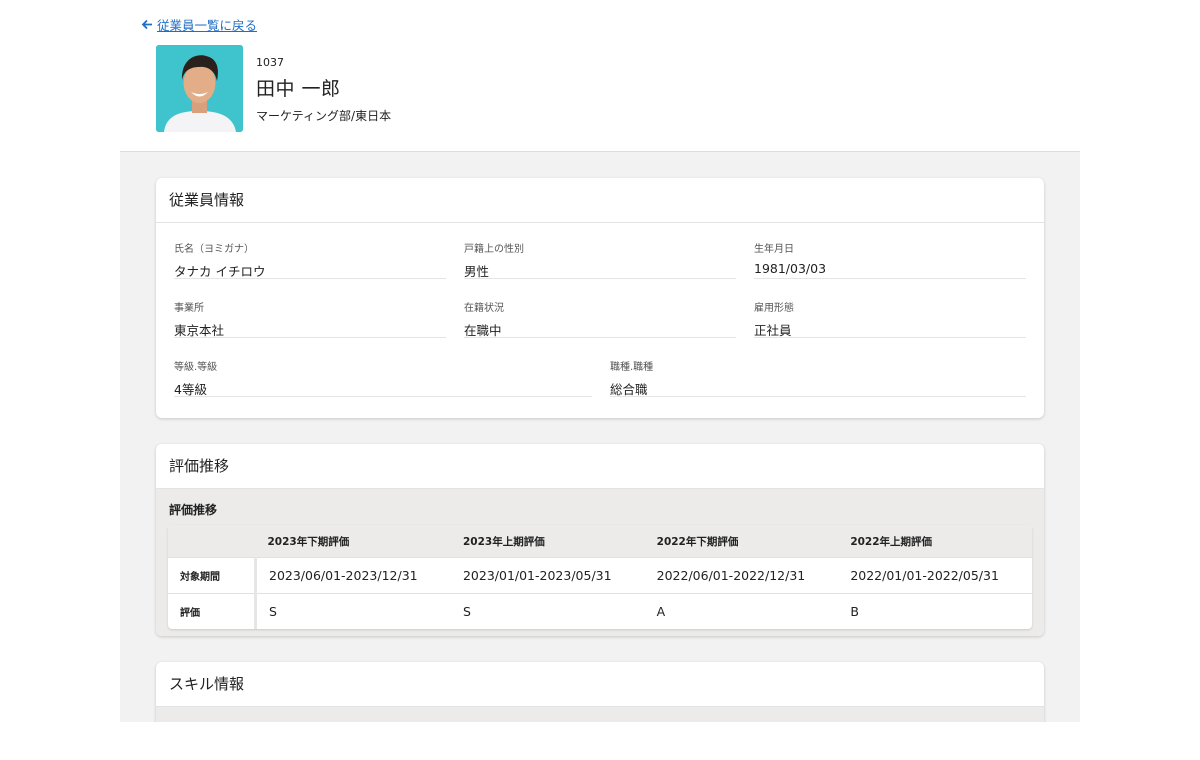 The height and width of the screenshot is (760, 1200). What do you see at coordinates (854, 611) in the screenshot?
I see `table-cell: B` at bounding box center [854, 611].